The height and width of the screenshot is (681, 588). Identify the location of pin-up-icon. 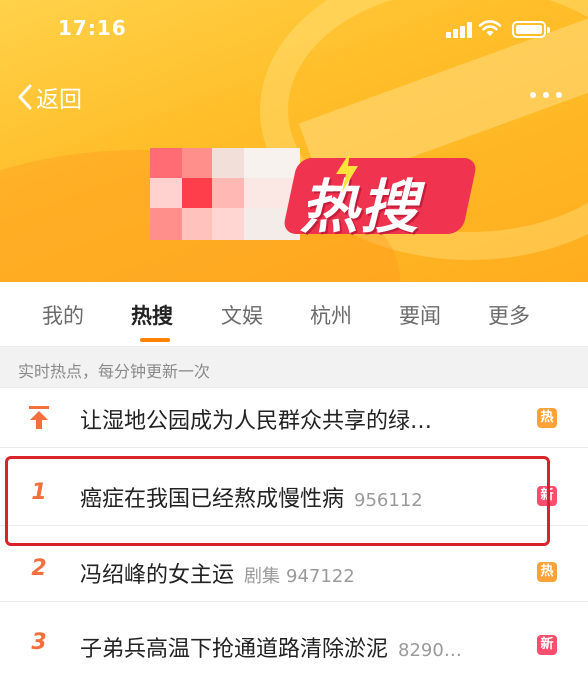
(39, 417).